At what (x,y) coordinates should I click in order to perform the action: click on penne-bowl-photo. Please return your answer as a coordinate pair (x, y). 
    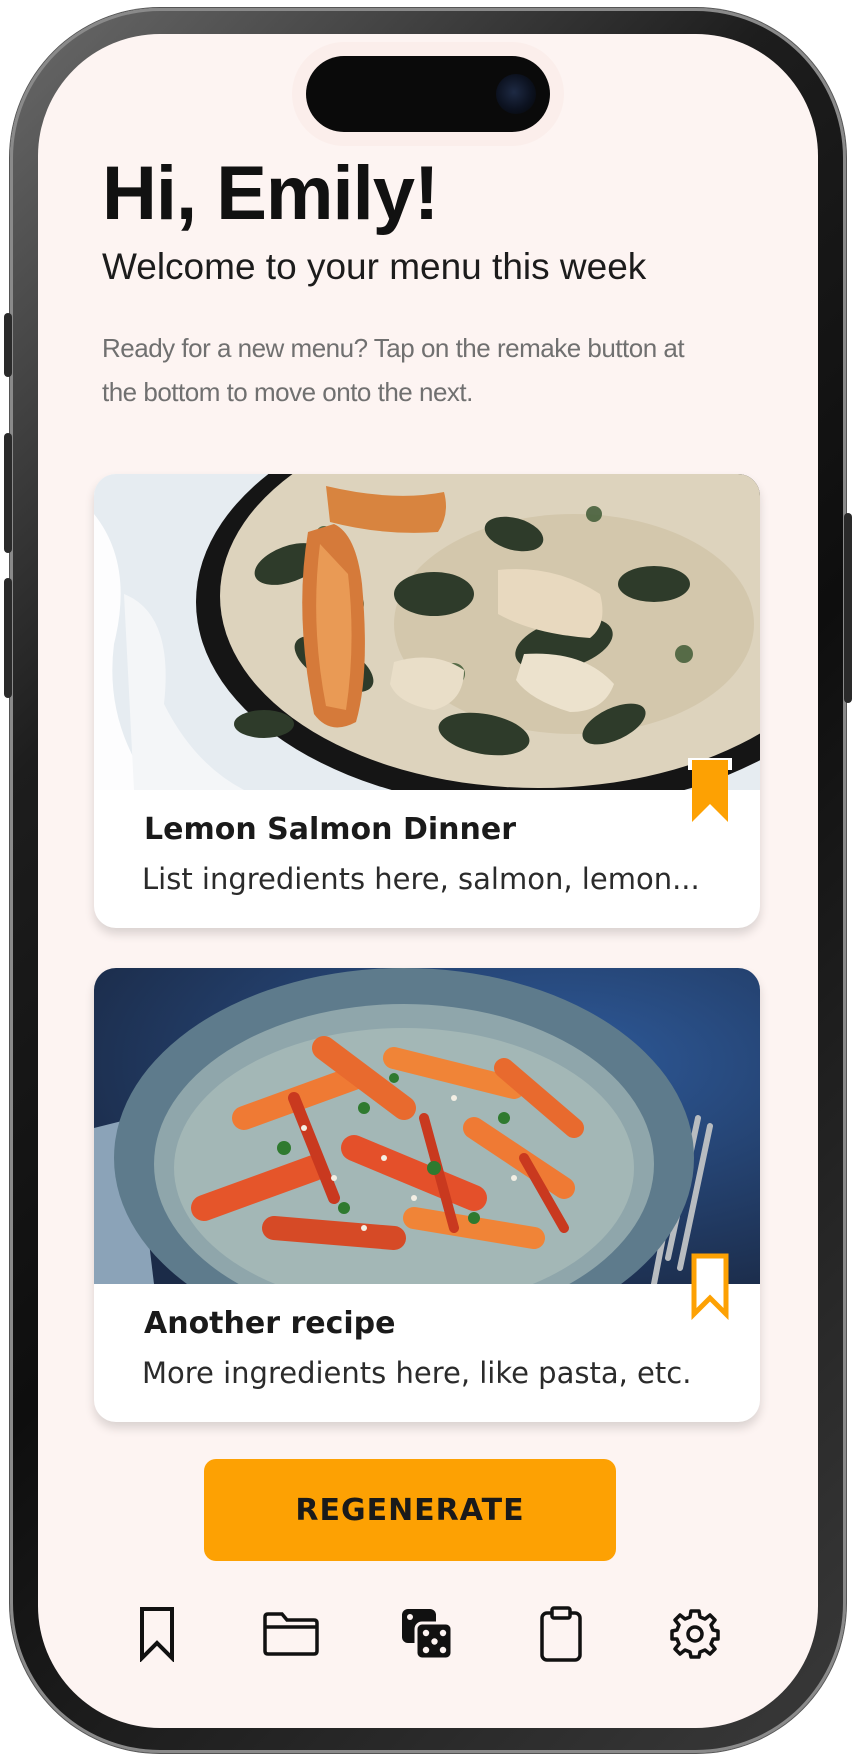
    Looking at the image, I should click on (427, 1126).